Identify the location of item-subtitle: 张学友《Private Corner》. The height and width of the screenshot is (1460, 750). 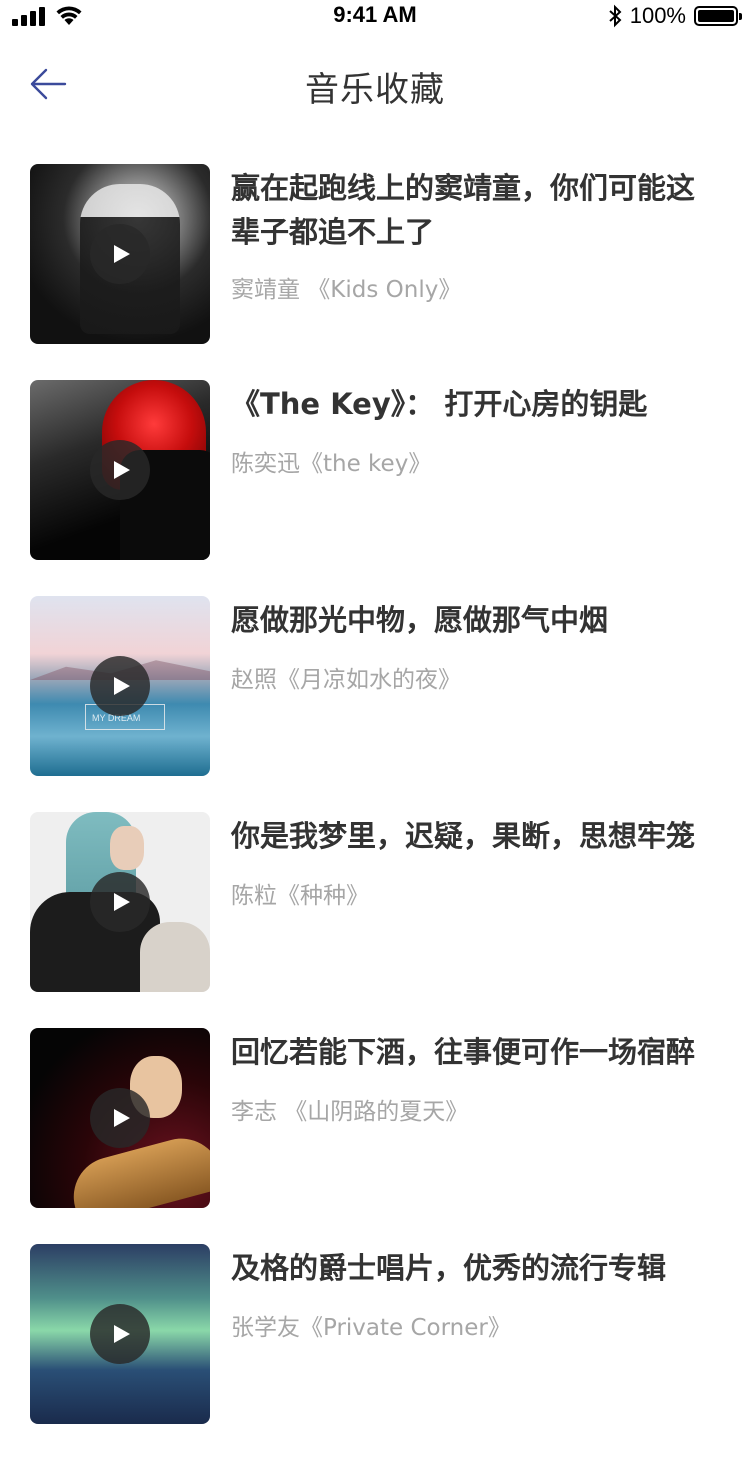
(371, 1328).